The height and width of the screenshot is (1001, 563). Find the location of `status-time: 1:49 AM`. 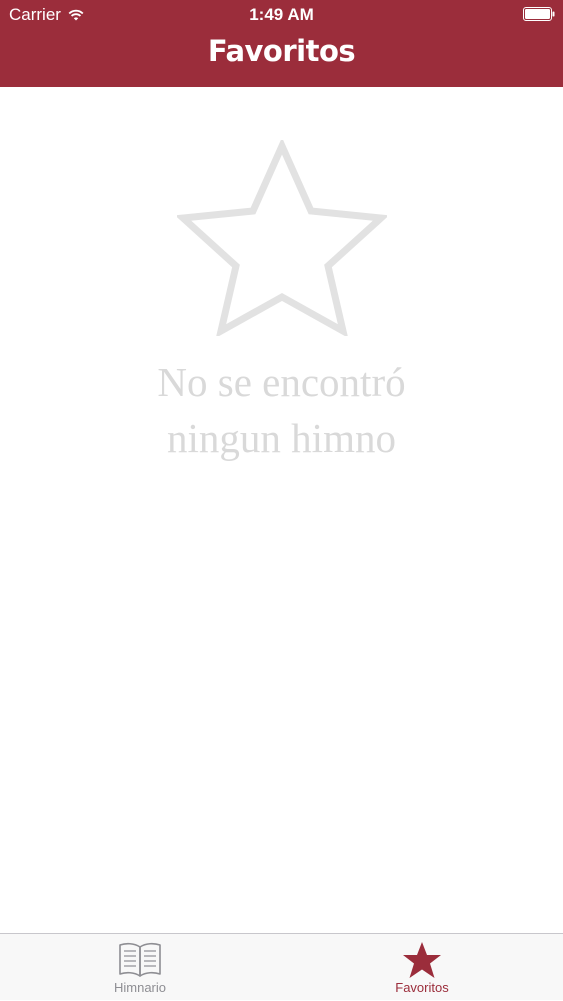

status-time: 1:49 AM is located at coordinates (281, 14).